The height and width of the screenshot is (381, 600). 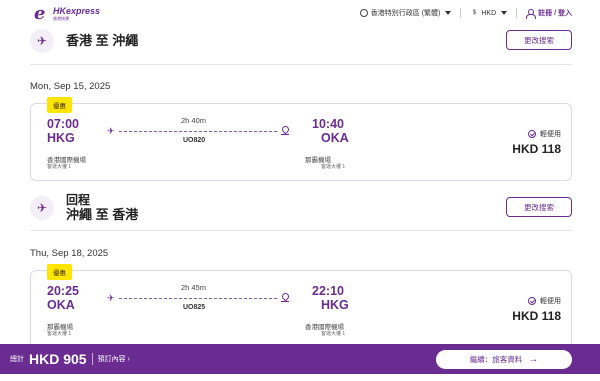 I want to click on return-route-title: 沖繩 至 香港, so click(x=102, y=214).